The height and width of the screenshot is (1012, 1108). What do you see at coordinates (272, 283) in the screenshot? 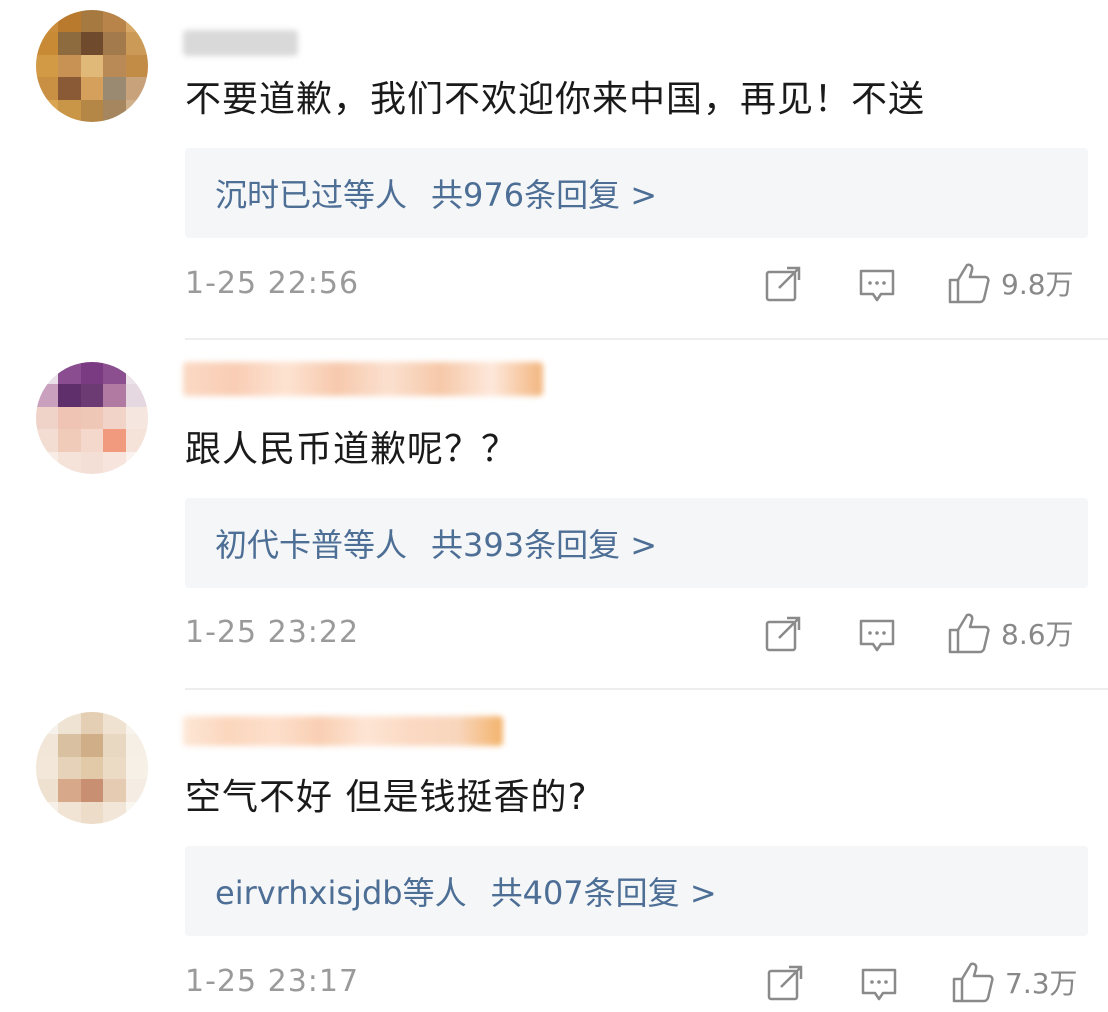
I see `timestamp: 1-25 22:56` at bounding box center [272, 283].